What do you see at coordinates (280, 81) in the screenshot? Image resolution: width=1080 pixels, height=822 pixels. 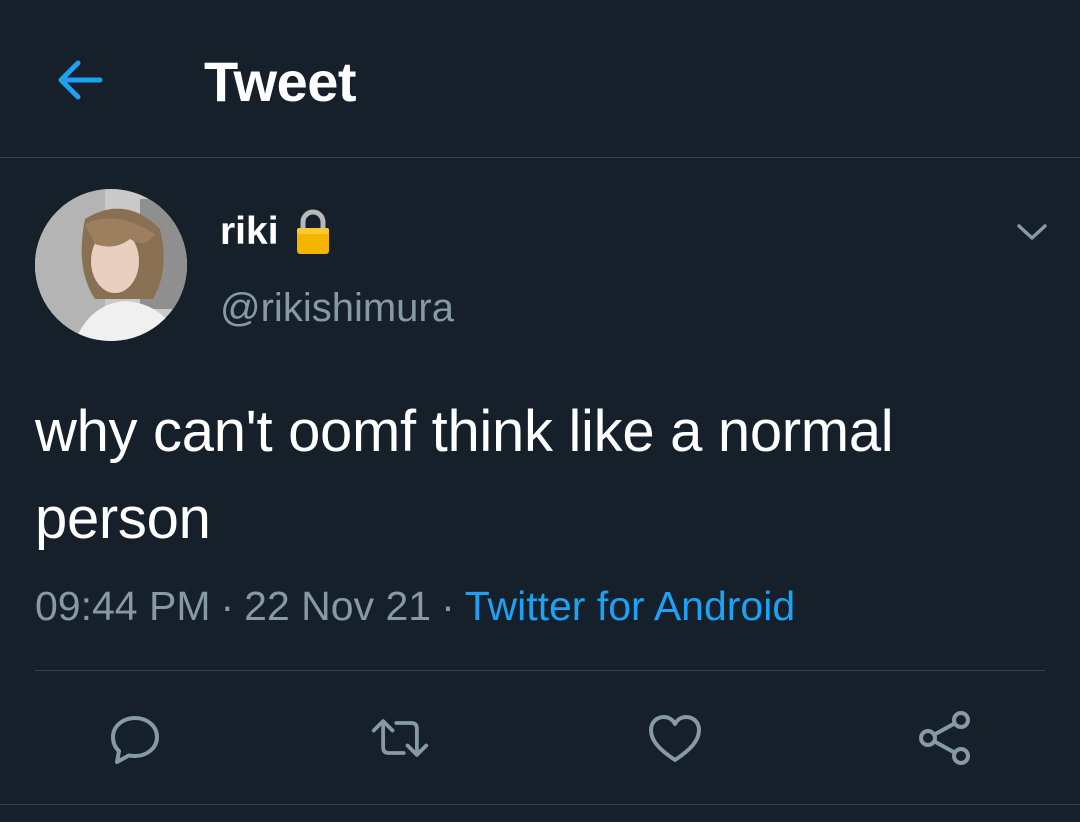 I see `page-title: Tweet` at bounding box center [280, 81].